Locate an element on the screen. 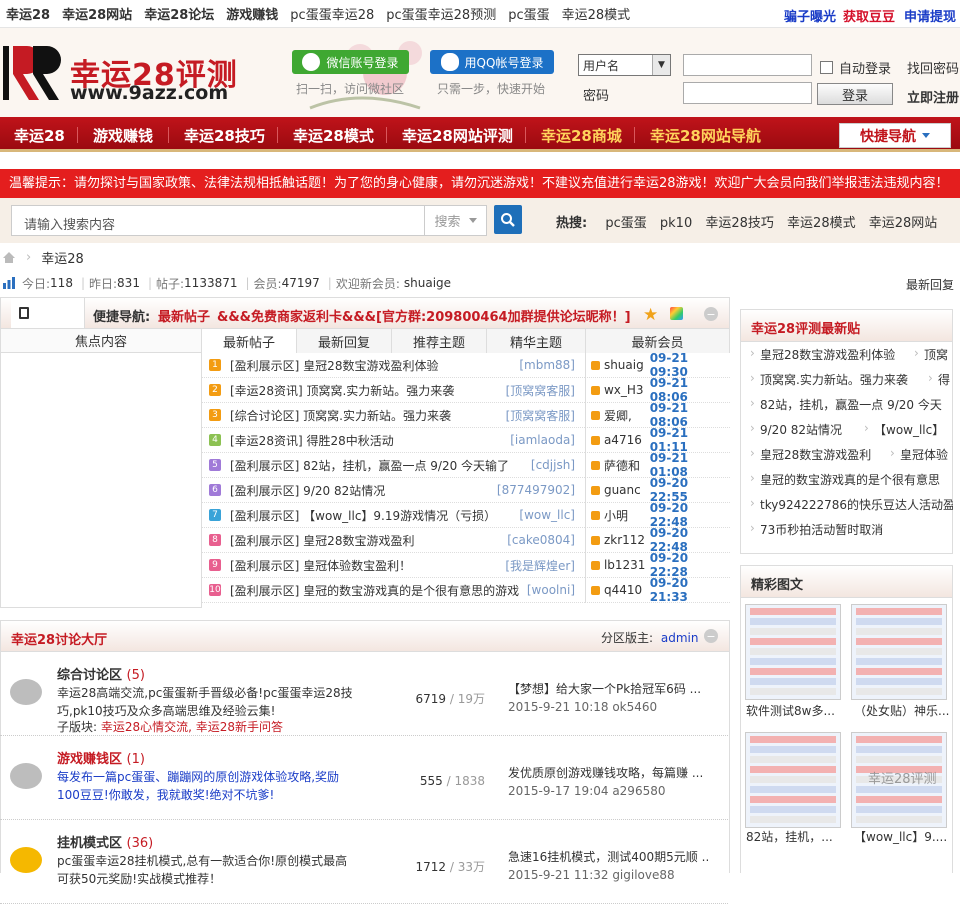  thread-title: [幸运28资讯] 得胜28中秋活动 is located at coordinates (370, 440).